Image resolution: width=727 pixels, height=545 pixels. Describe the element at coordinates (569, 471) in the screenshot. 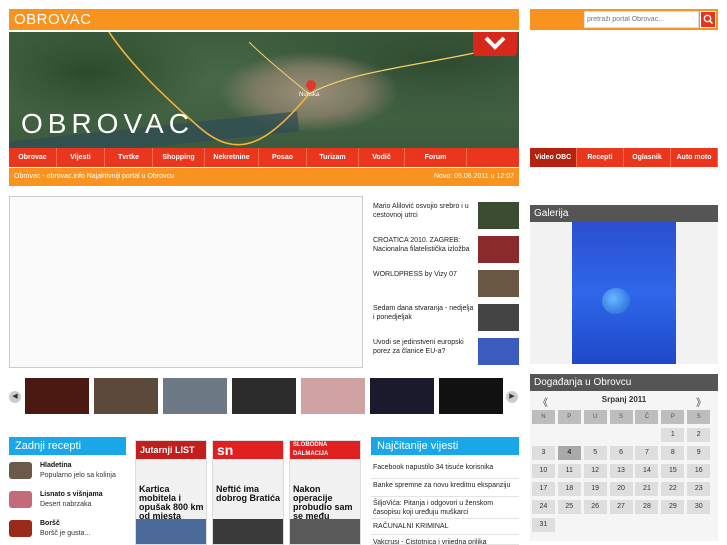

I see `calendar-day: 11` at that location.